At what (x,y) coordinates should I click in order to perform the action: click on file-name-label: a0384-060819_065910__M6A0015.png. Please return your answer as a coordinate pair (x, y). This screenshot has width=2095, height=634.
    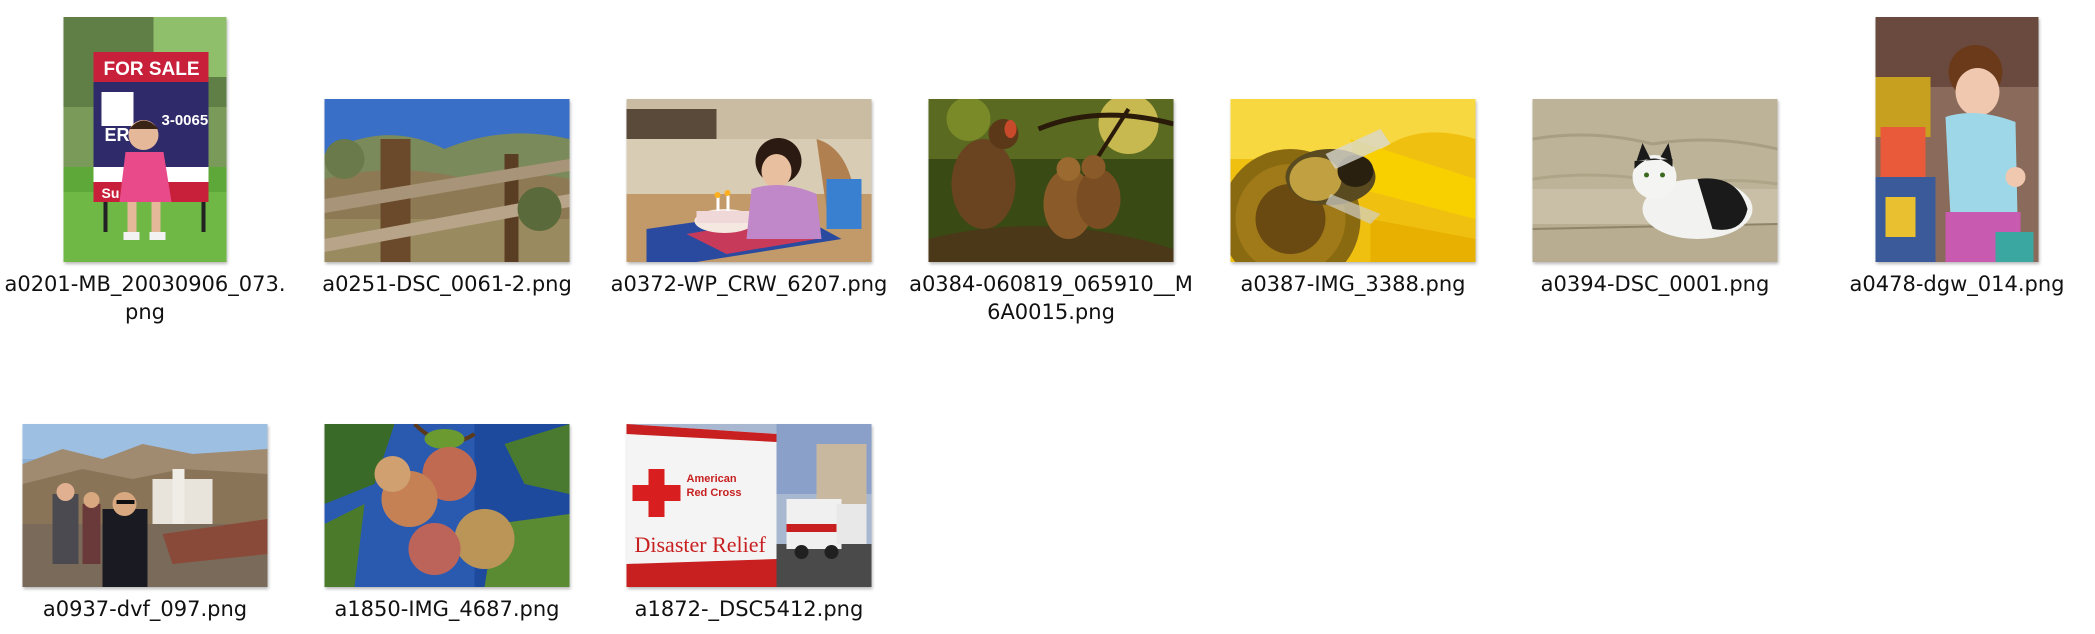
    Looking at the image, I should click on (1051, 298).